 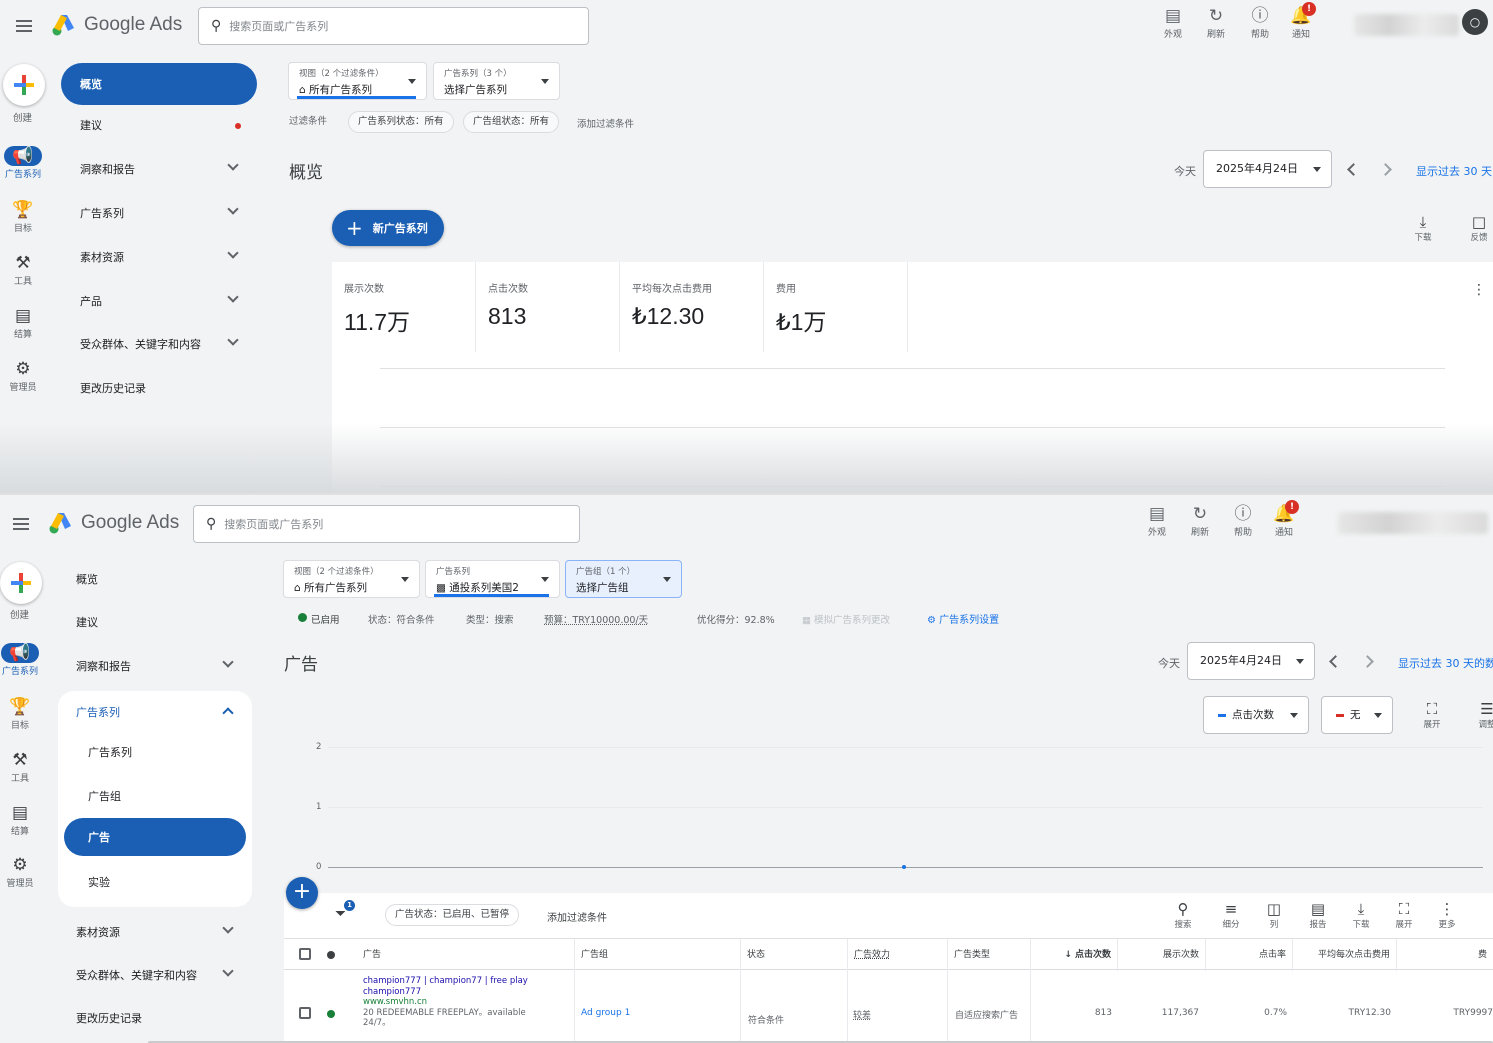 I want to click on rail-campaigns: 📢 广告系列, so click(x=21, y=660).